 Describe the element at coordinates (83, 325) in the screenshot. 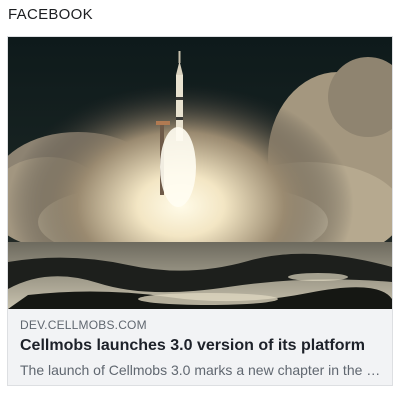

I see `preview-domain: DEV.CELLMOBS.COM` at that location.